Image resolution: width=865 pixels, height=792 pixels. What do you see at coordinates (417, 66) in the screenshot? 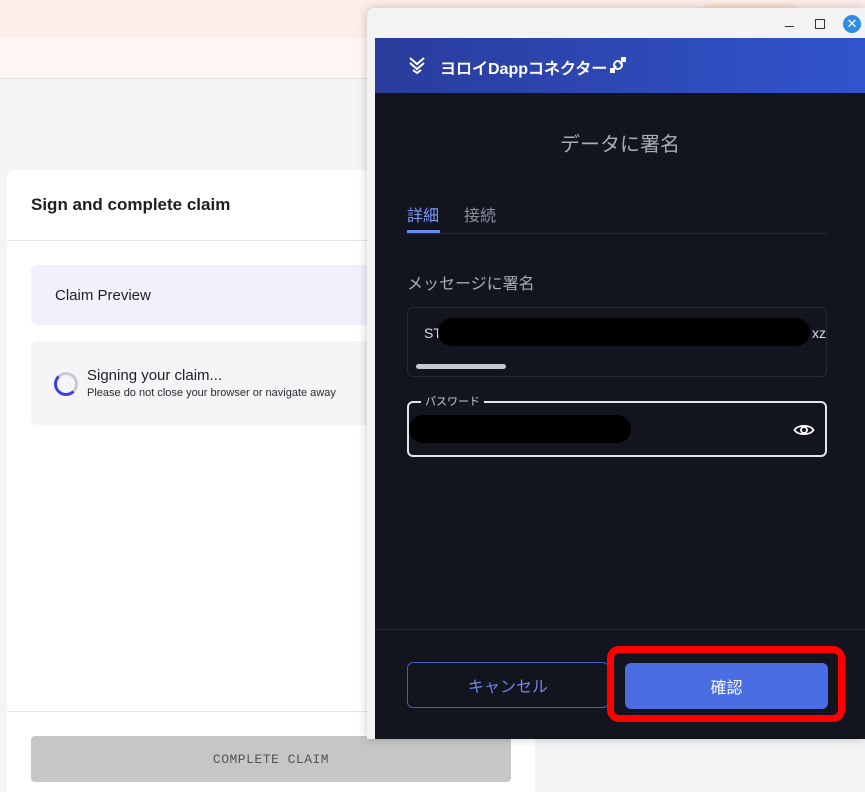
I see `yoroi-logo-icon` at bounding box center [417, 66].